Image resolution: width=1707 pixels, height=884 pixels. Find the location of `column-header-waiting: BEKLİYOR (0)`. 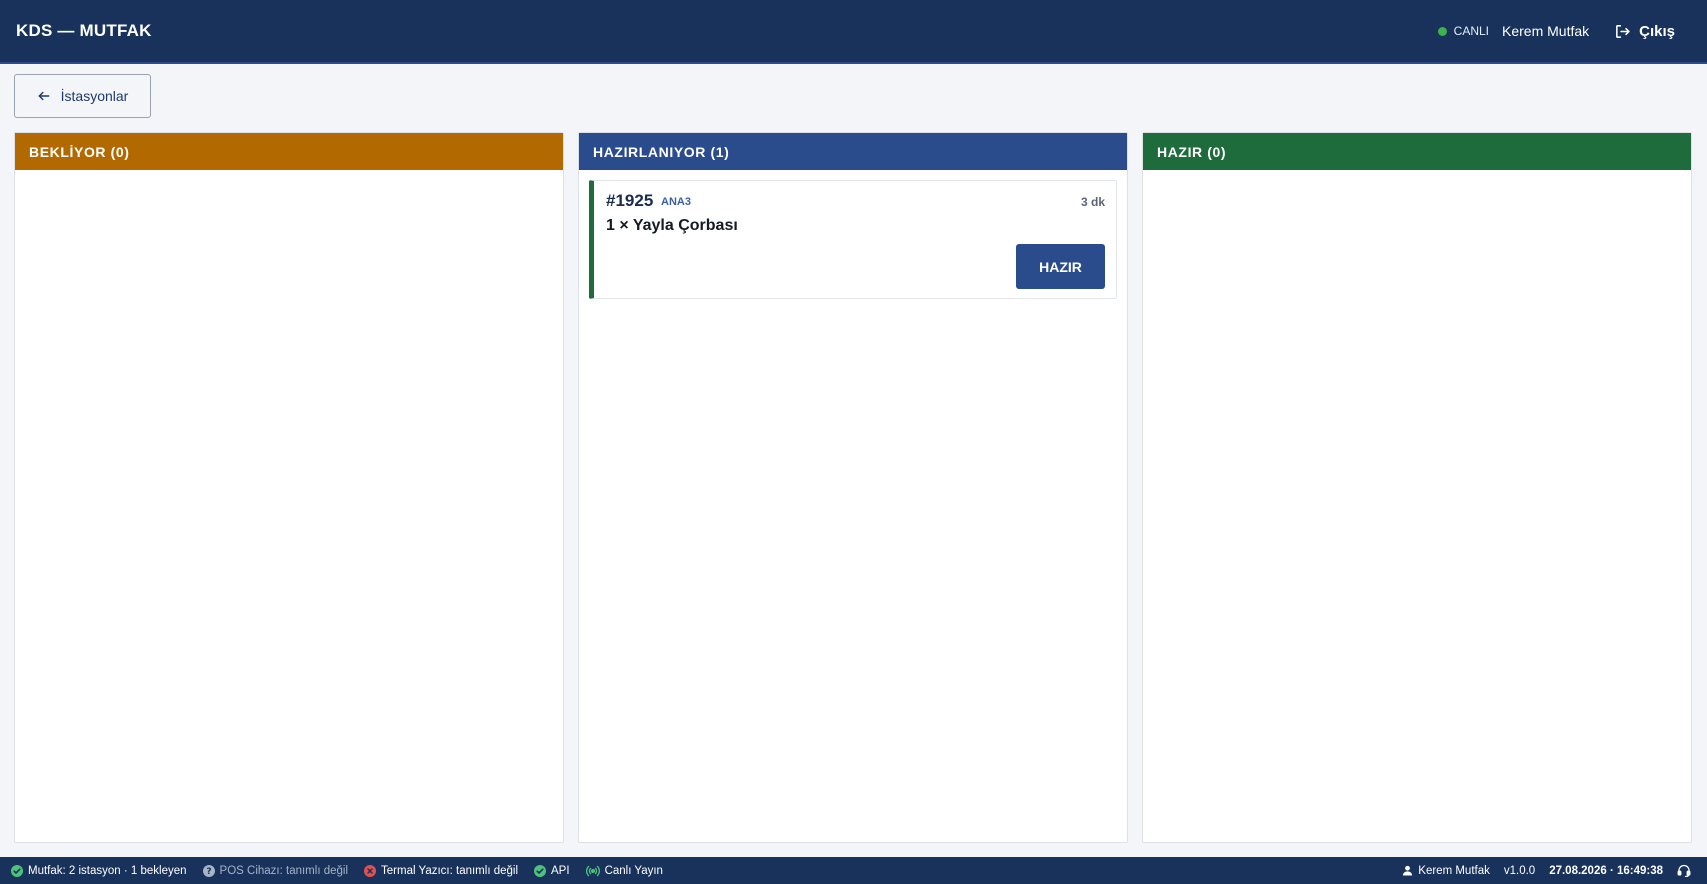

column-header-waiting: BEKLİYOR (0) is located at coordinates (289, 151).